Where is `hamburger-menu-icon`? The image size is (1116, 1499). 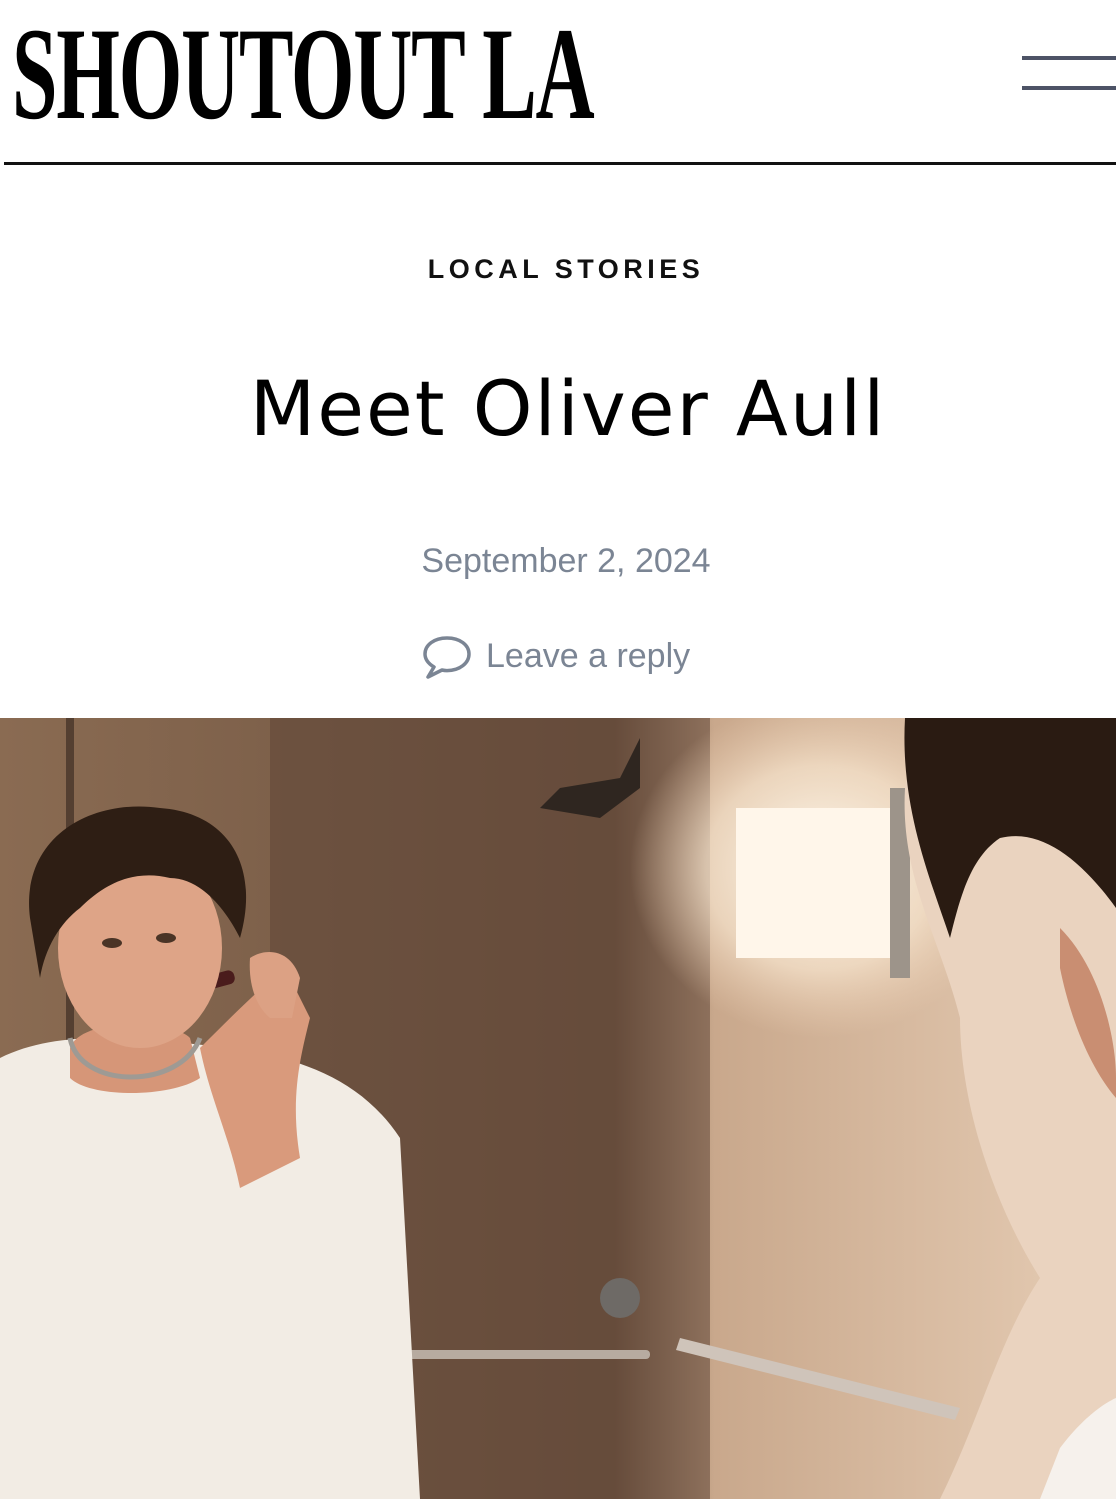
hamburger-menu-icon is located at coordinates (1068, 74).